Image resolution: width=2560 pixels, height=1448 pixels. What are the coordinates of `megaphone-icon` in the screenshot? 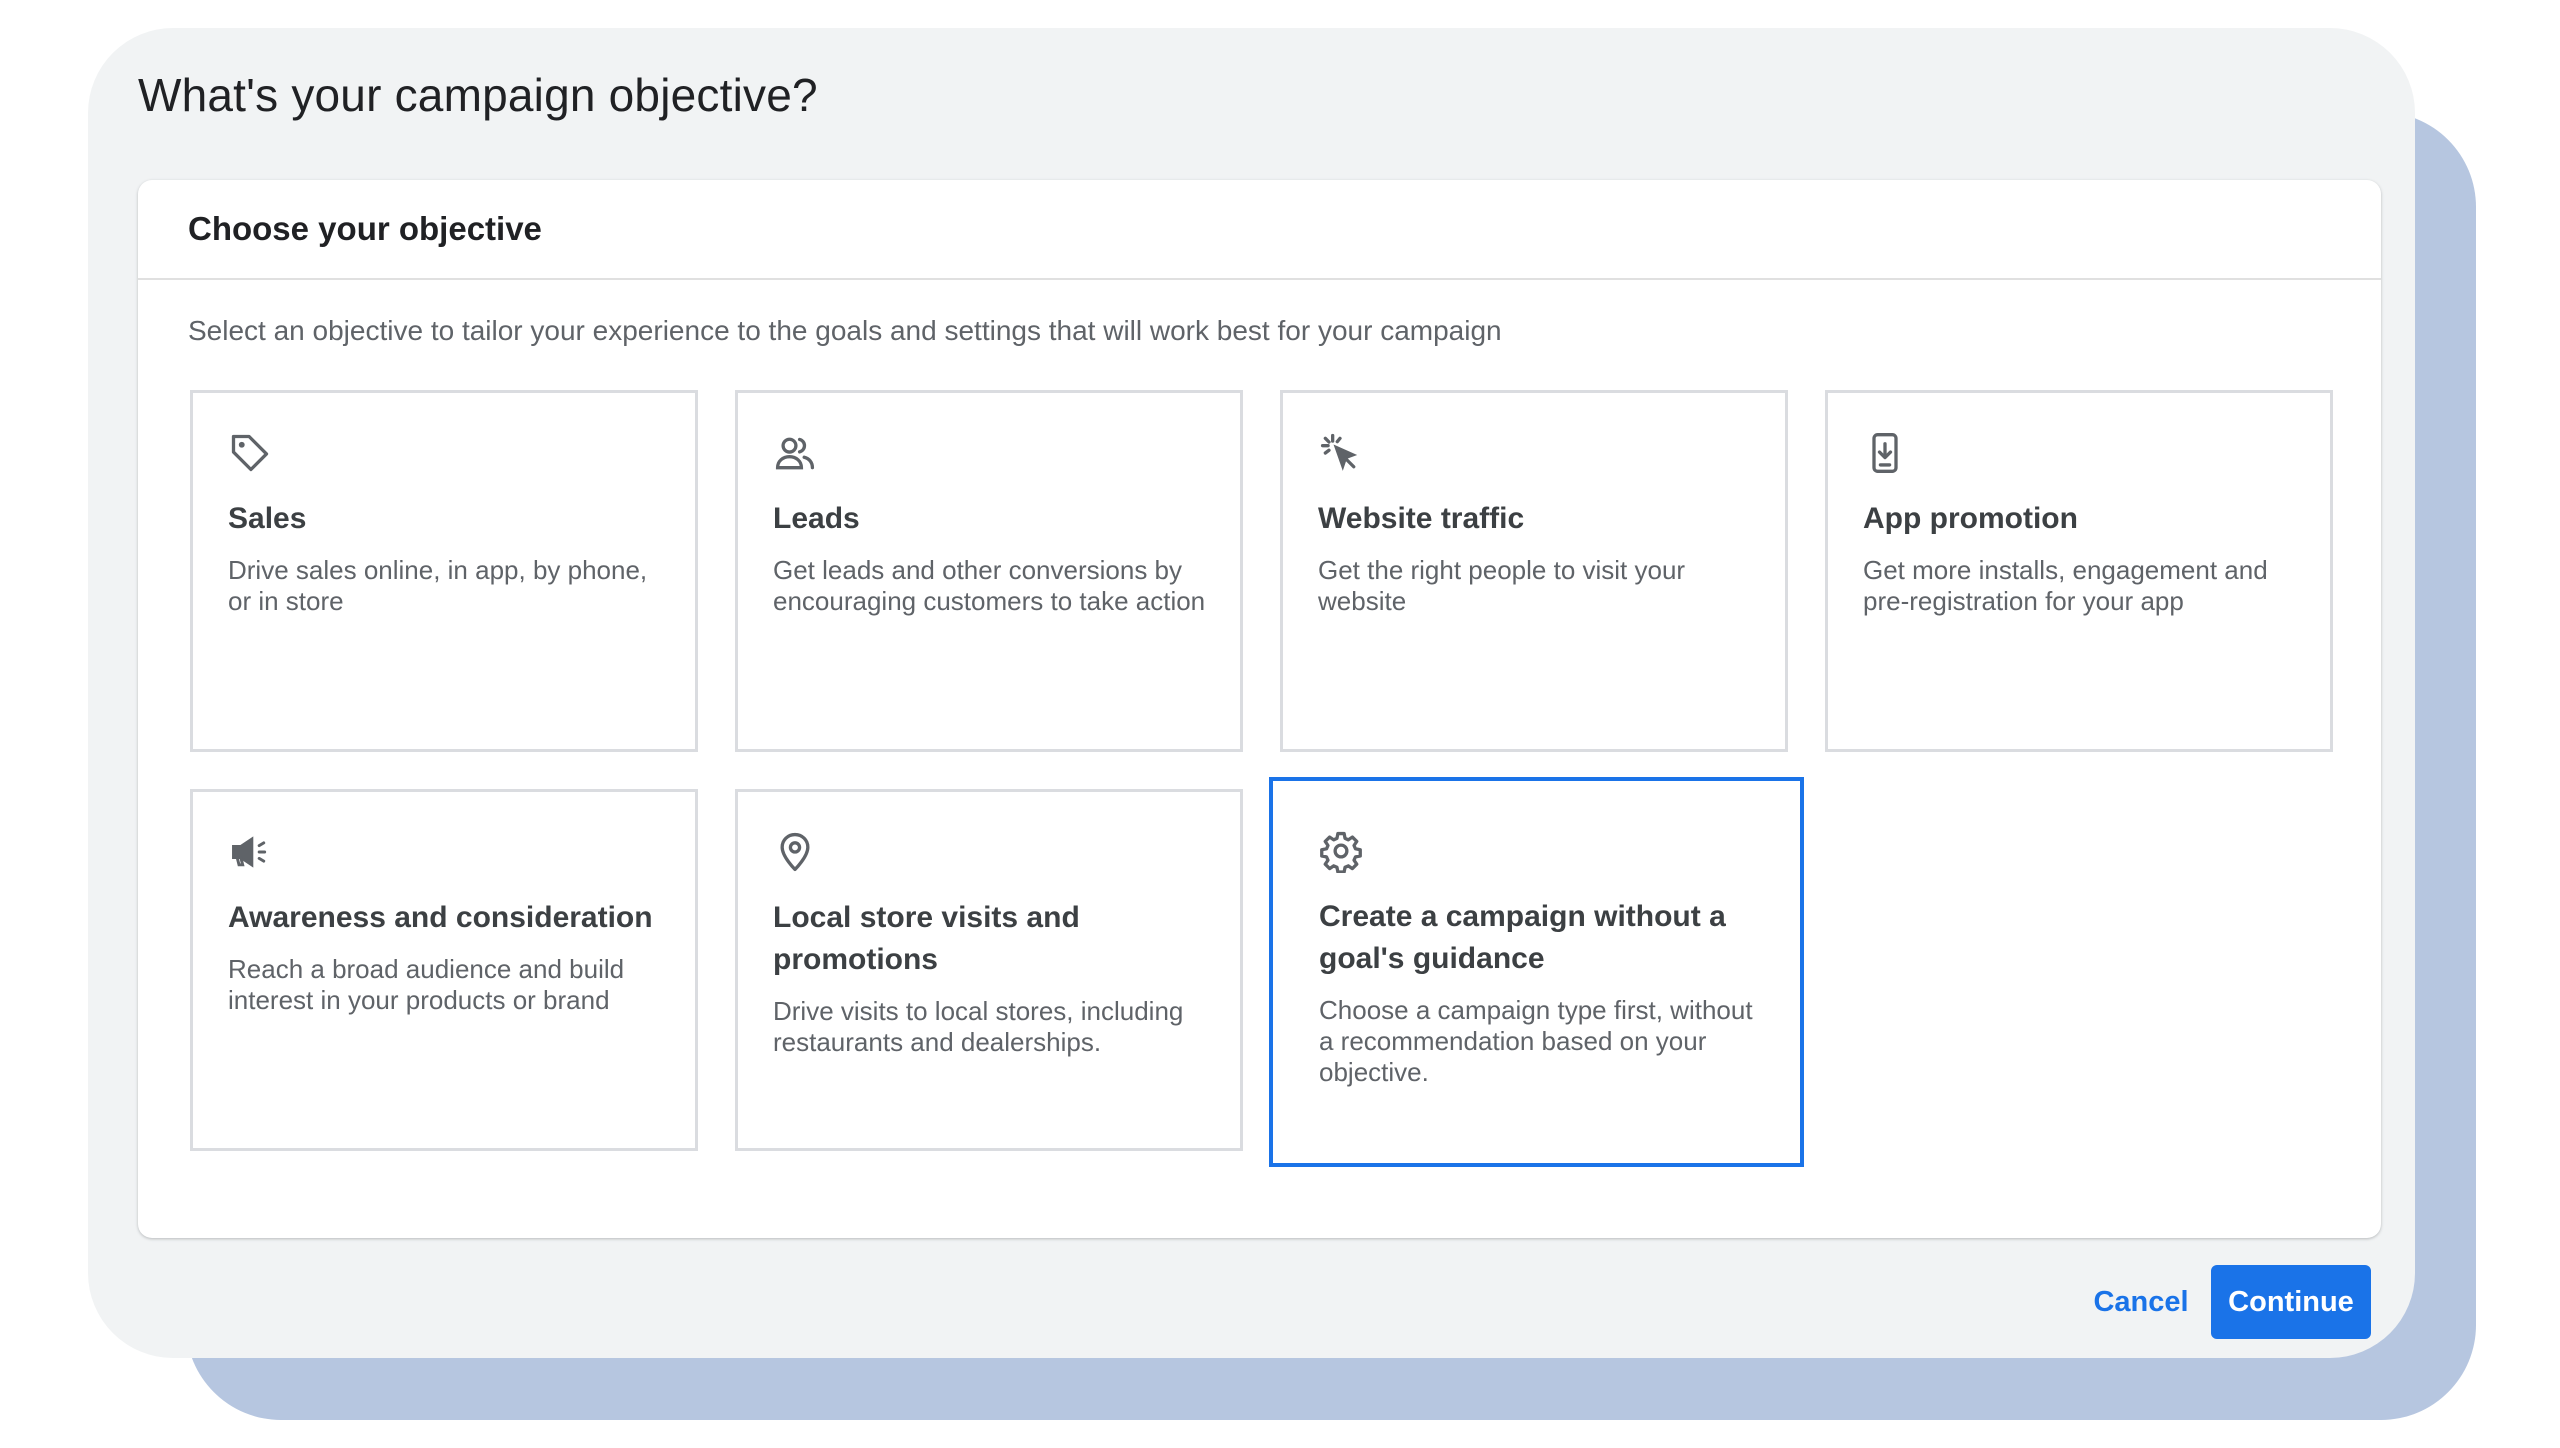 It's located at (250, 852).